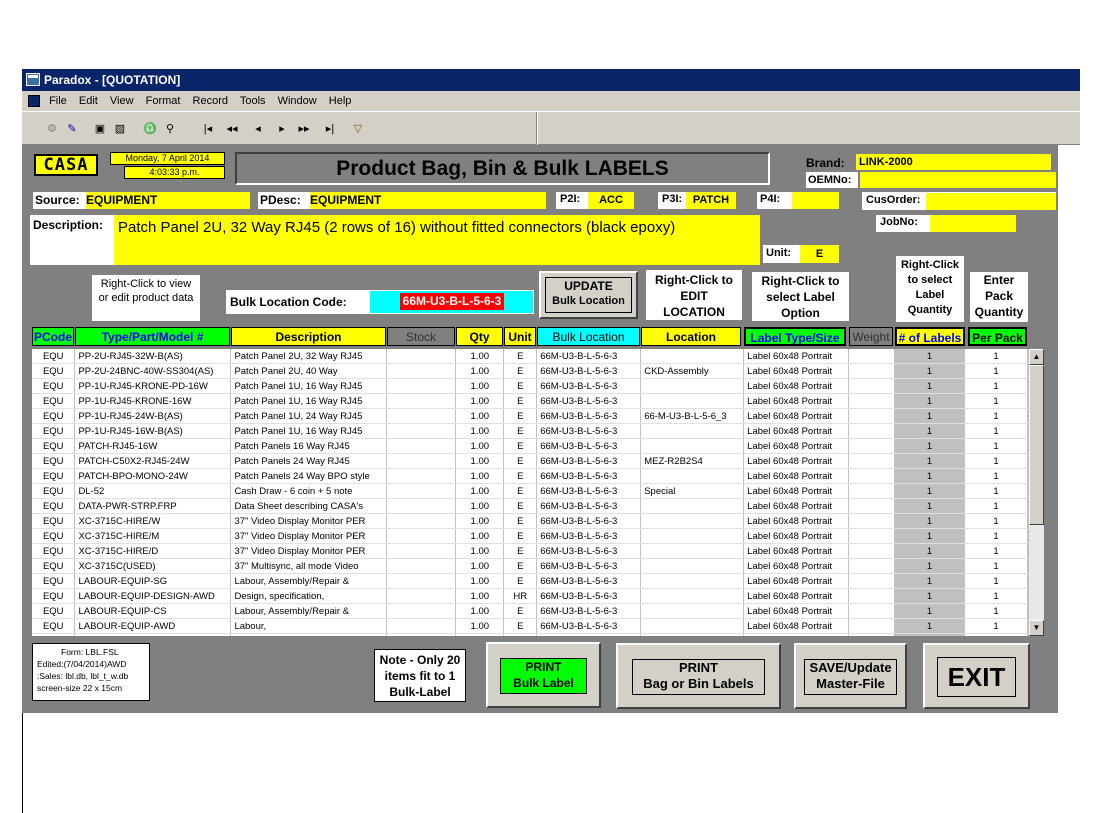 This screenshot has width=1105, height=813. I want to click on cell-description: Patch Panel 2U, 40 Way, so click(309, 371).